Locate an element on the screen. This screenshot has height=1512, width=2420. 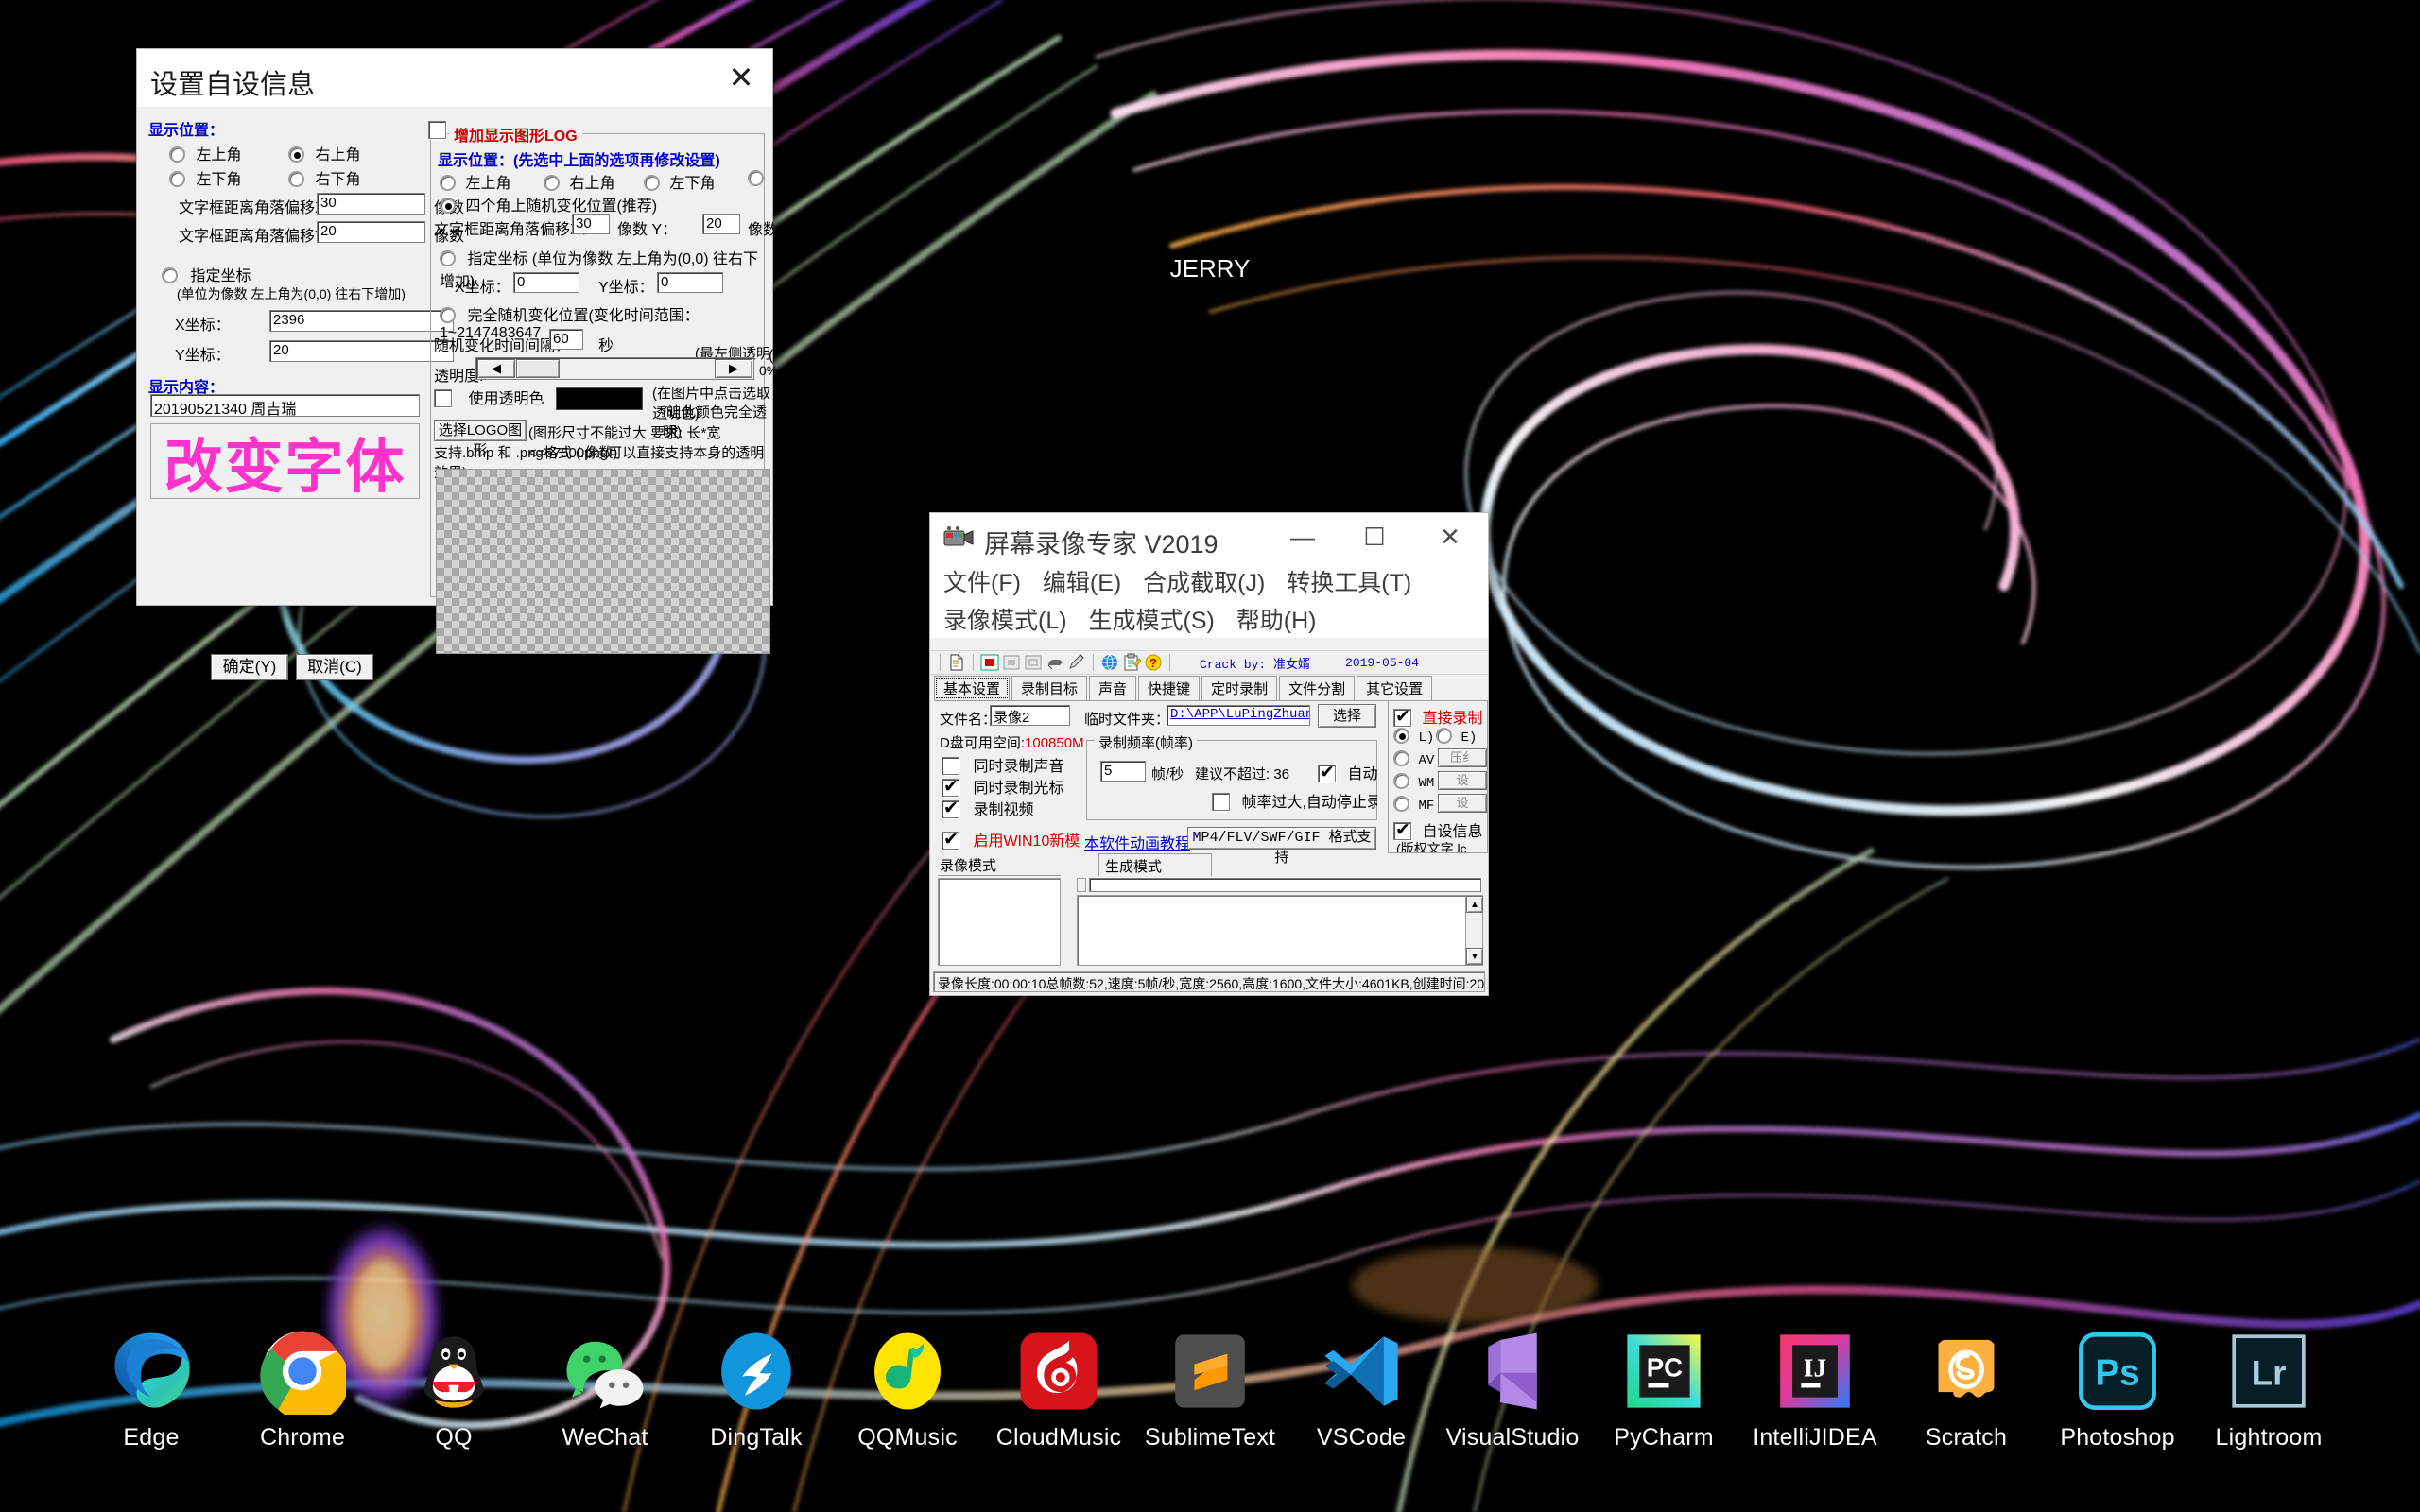
dock-item-scratch: Scratch is located at coordinates (1966, 1390).